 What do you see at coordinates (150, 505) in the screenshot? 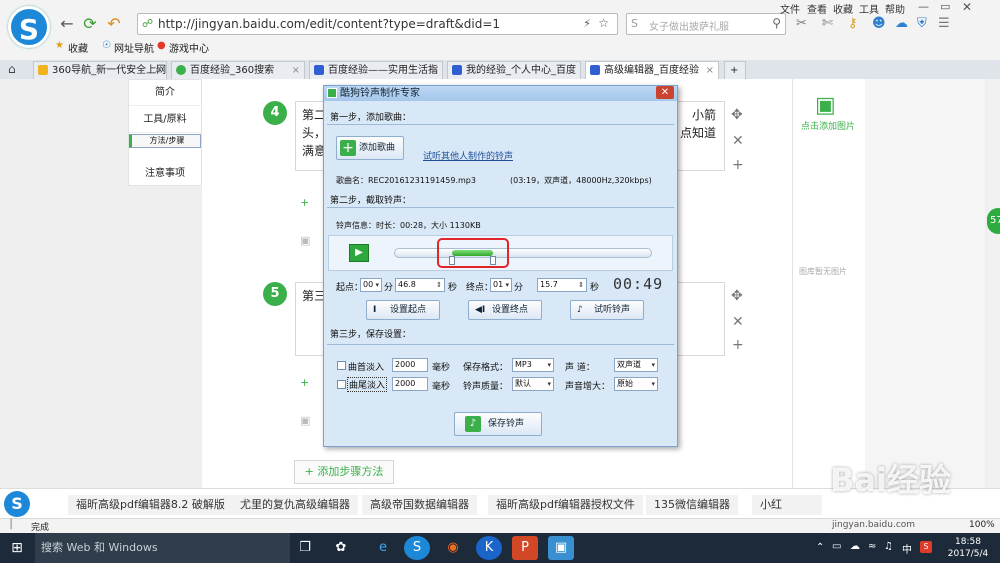
I see `recommend-link-1: 福昕高级pdf编辑器8.2 破解版` at bounding box center [150, 505].